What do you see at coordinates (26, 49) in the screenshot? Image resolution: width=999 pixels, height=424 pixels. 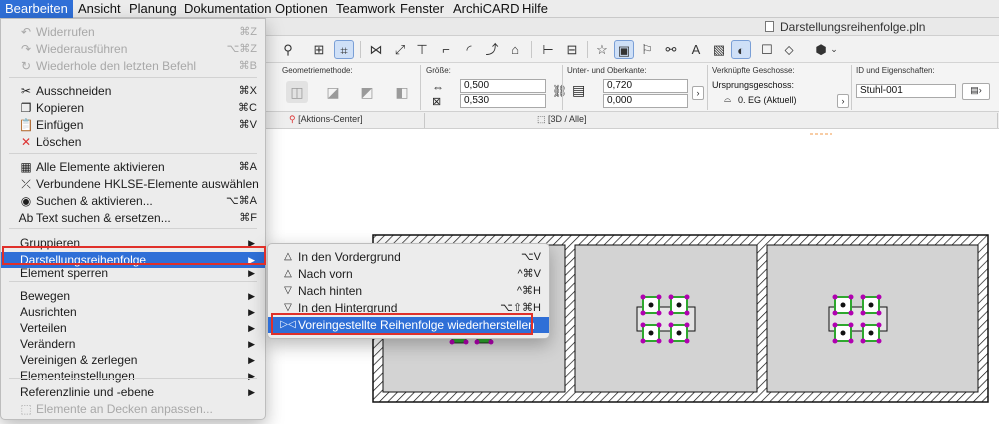 I see `redo-icon: ↷` at bounding box center [26, 49].